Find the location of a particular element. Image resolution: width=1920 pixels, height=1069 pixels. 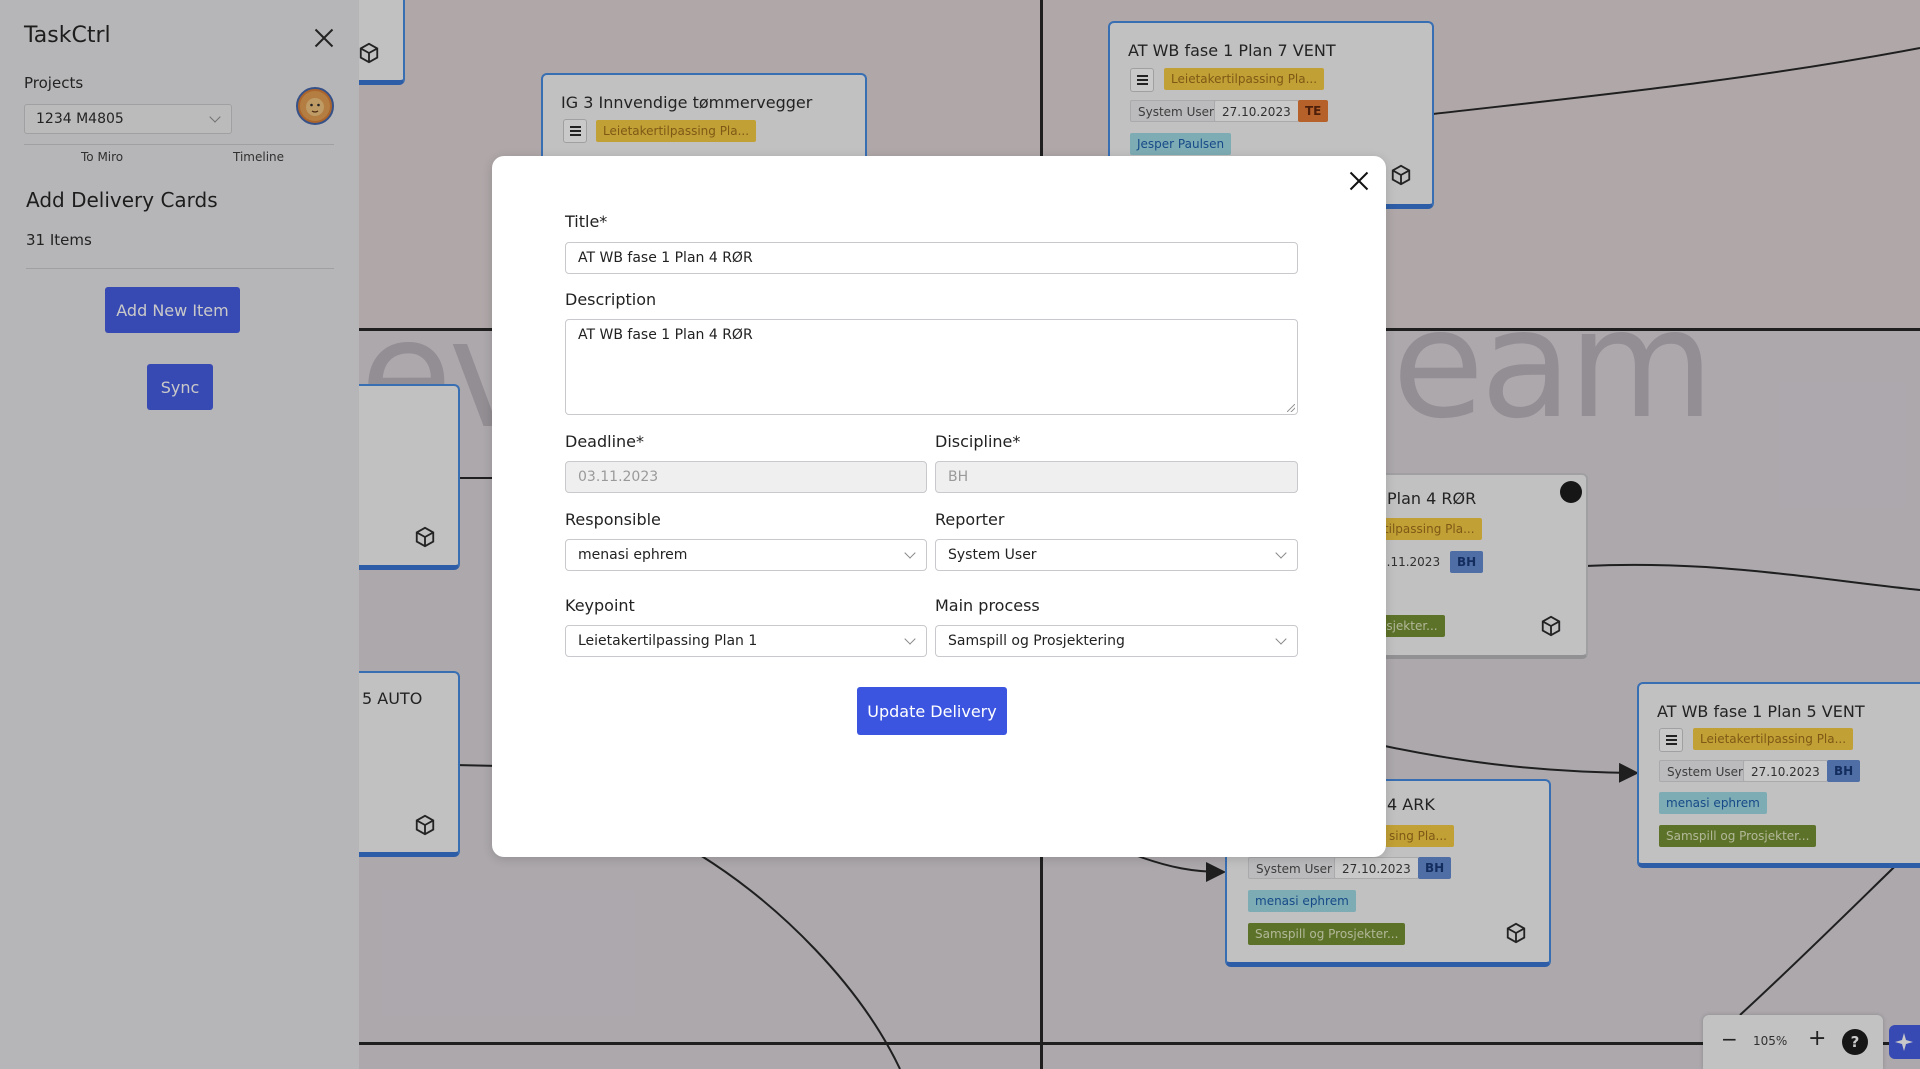

description-label: Description is located at coordinates (611, 299).